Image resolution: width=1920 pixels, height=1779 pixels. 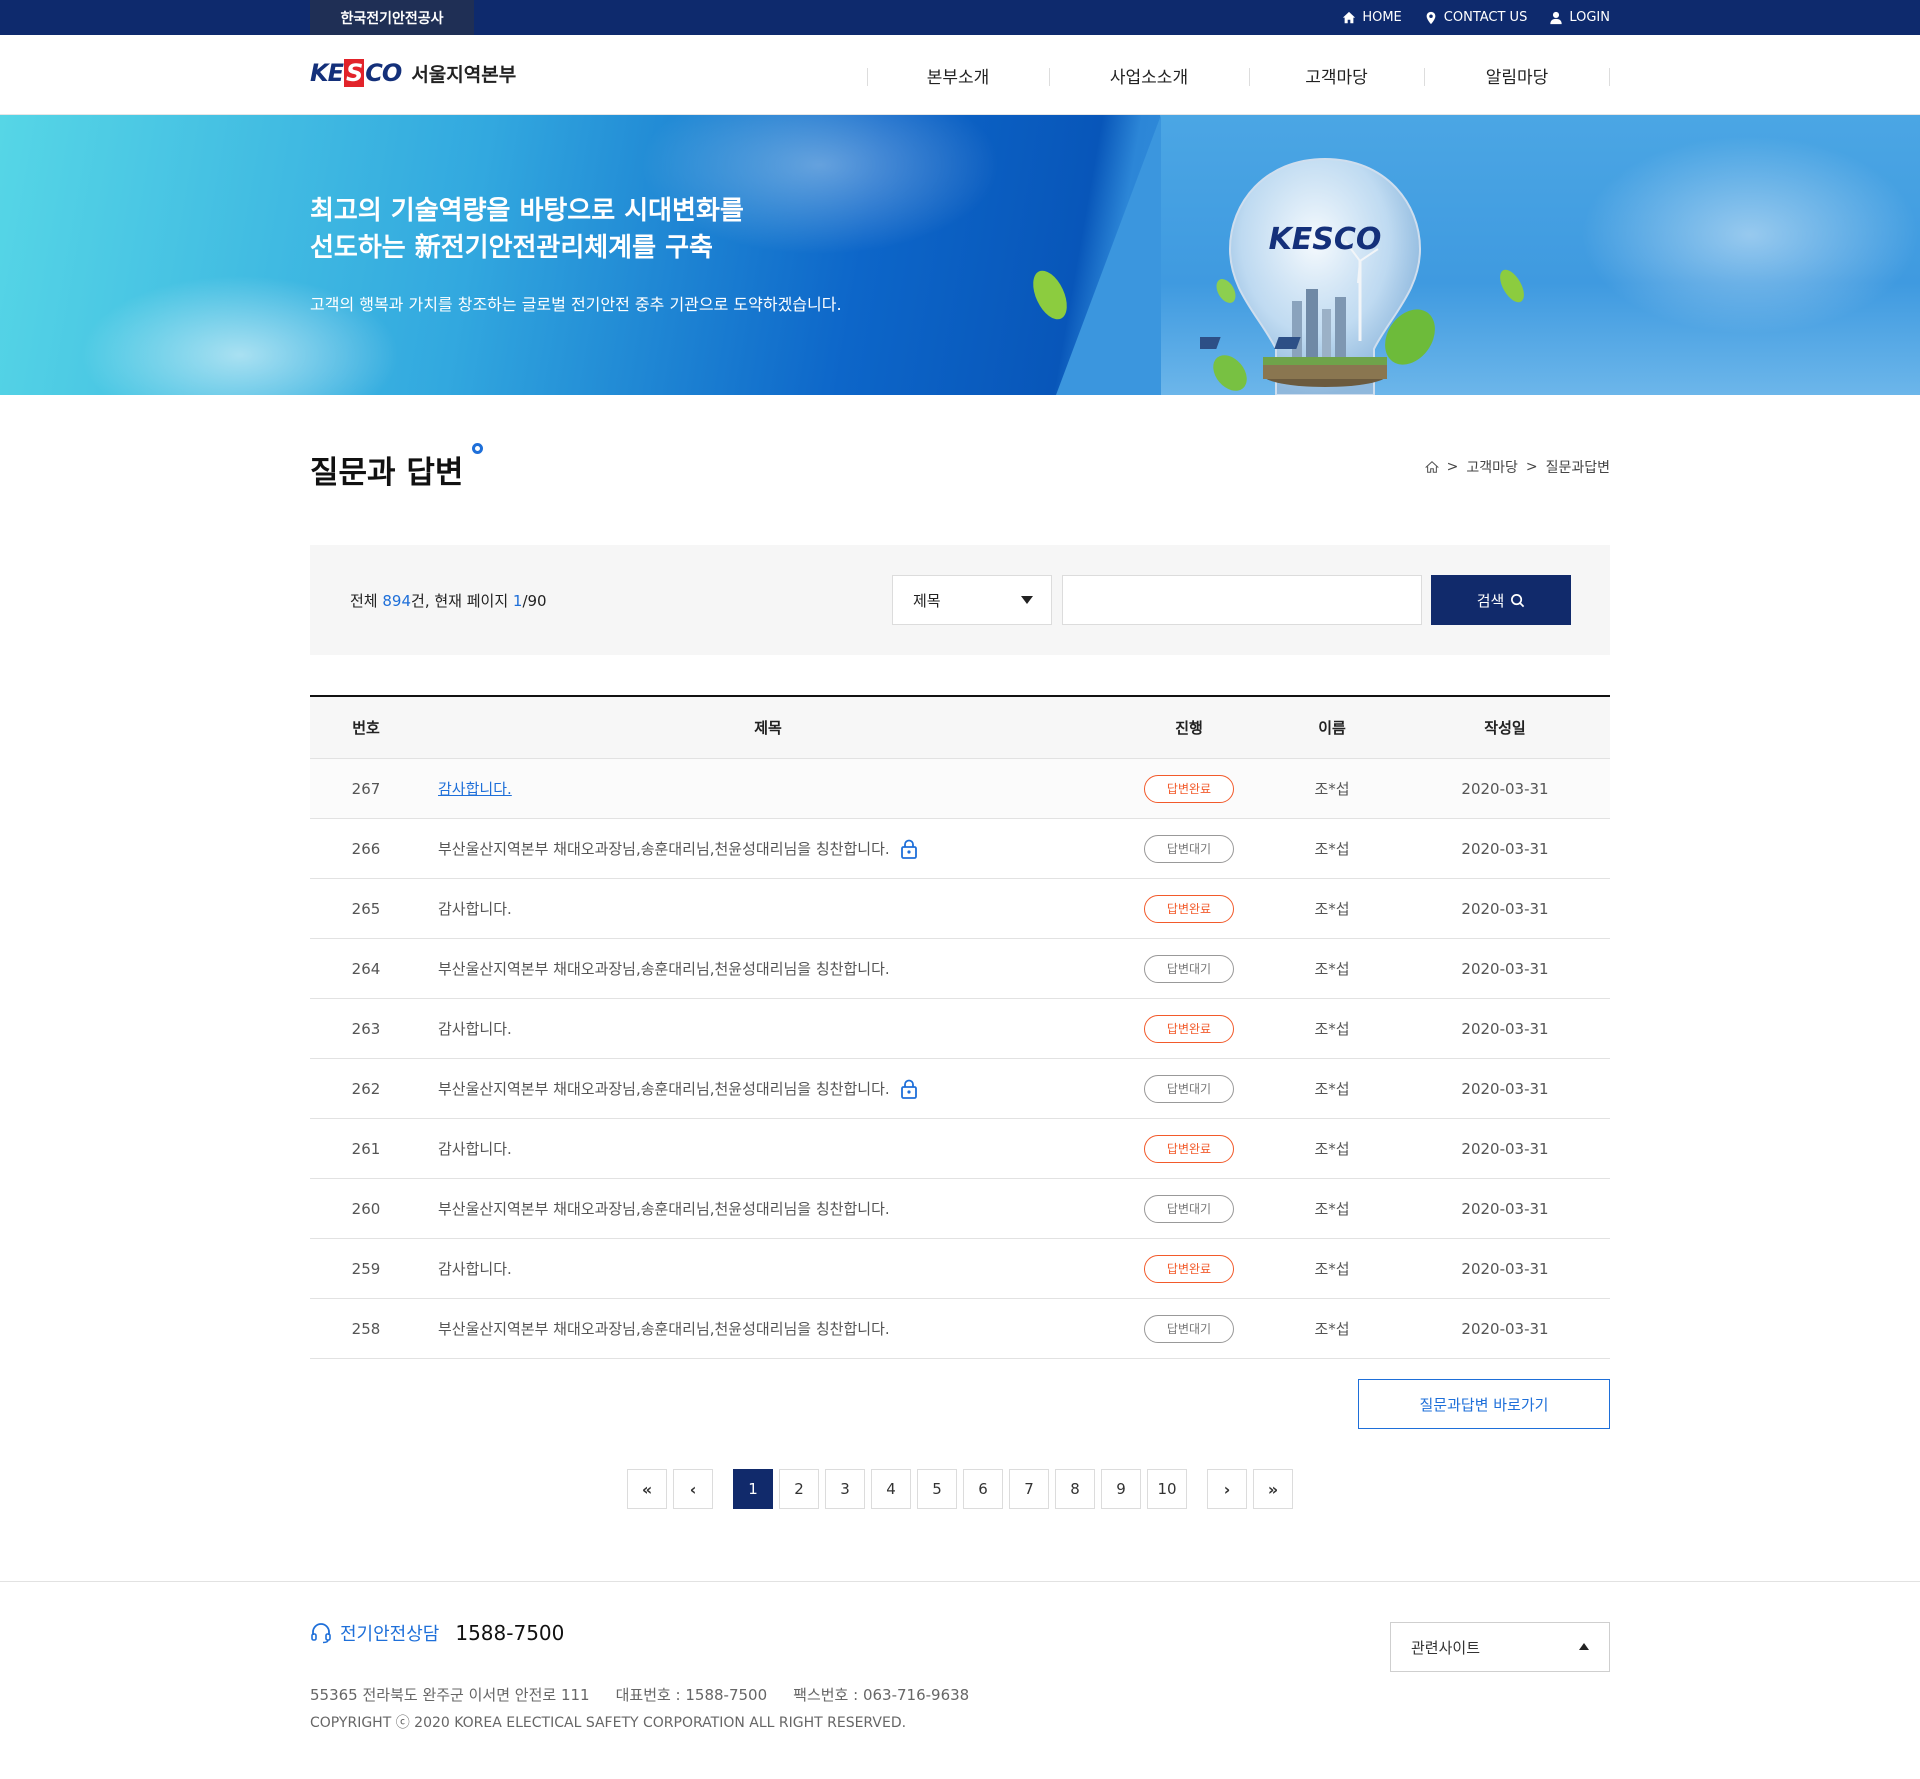 What do you see at coordinates (1242, 600) in the screenshot?
I see `search-input` at bounding box center [1242, 600].